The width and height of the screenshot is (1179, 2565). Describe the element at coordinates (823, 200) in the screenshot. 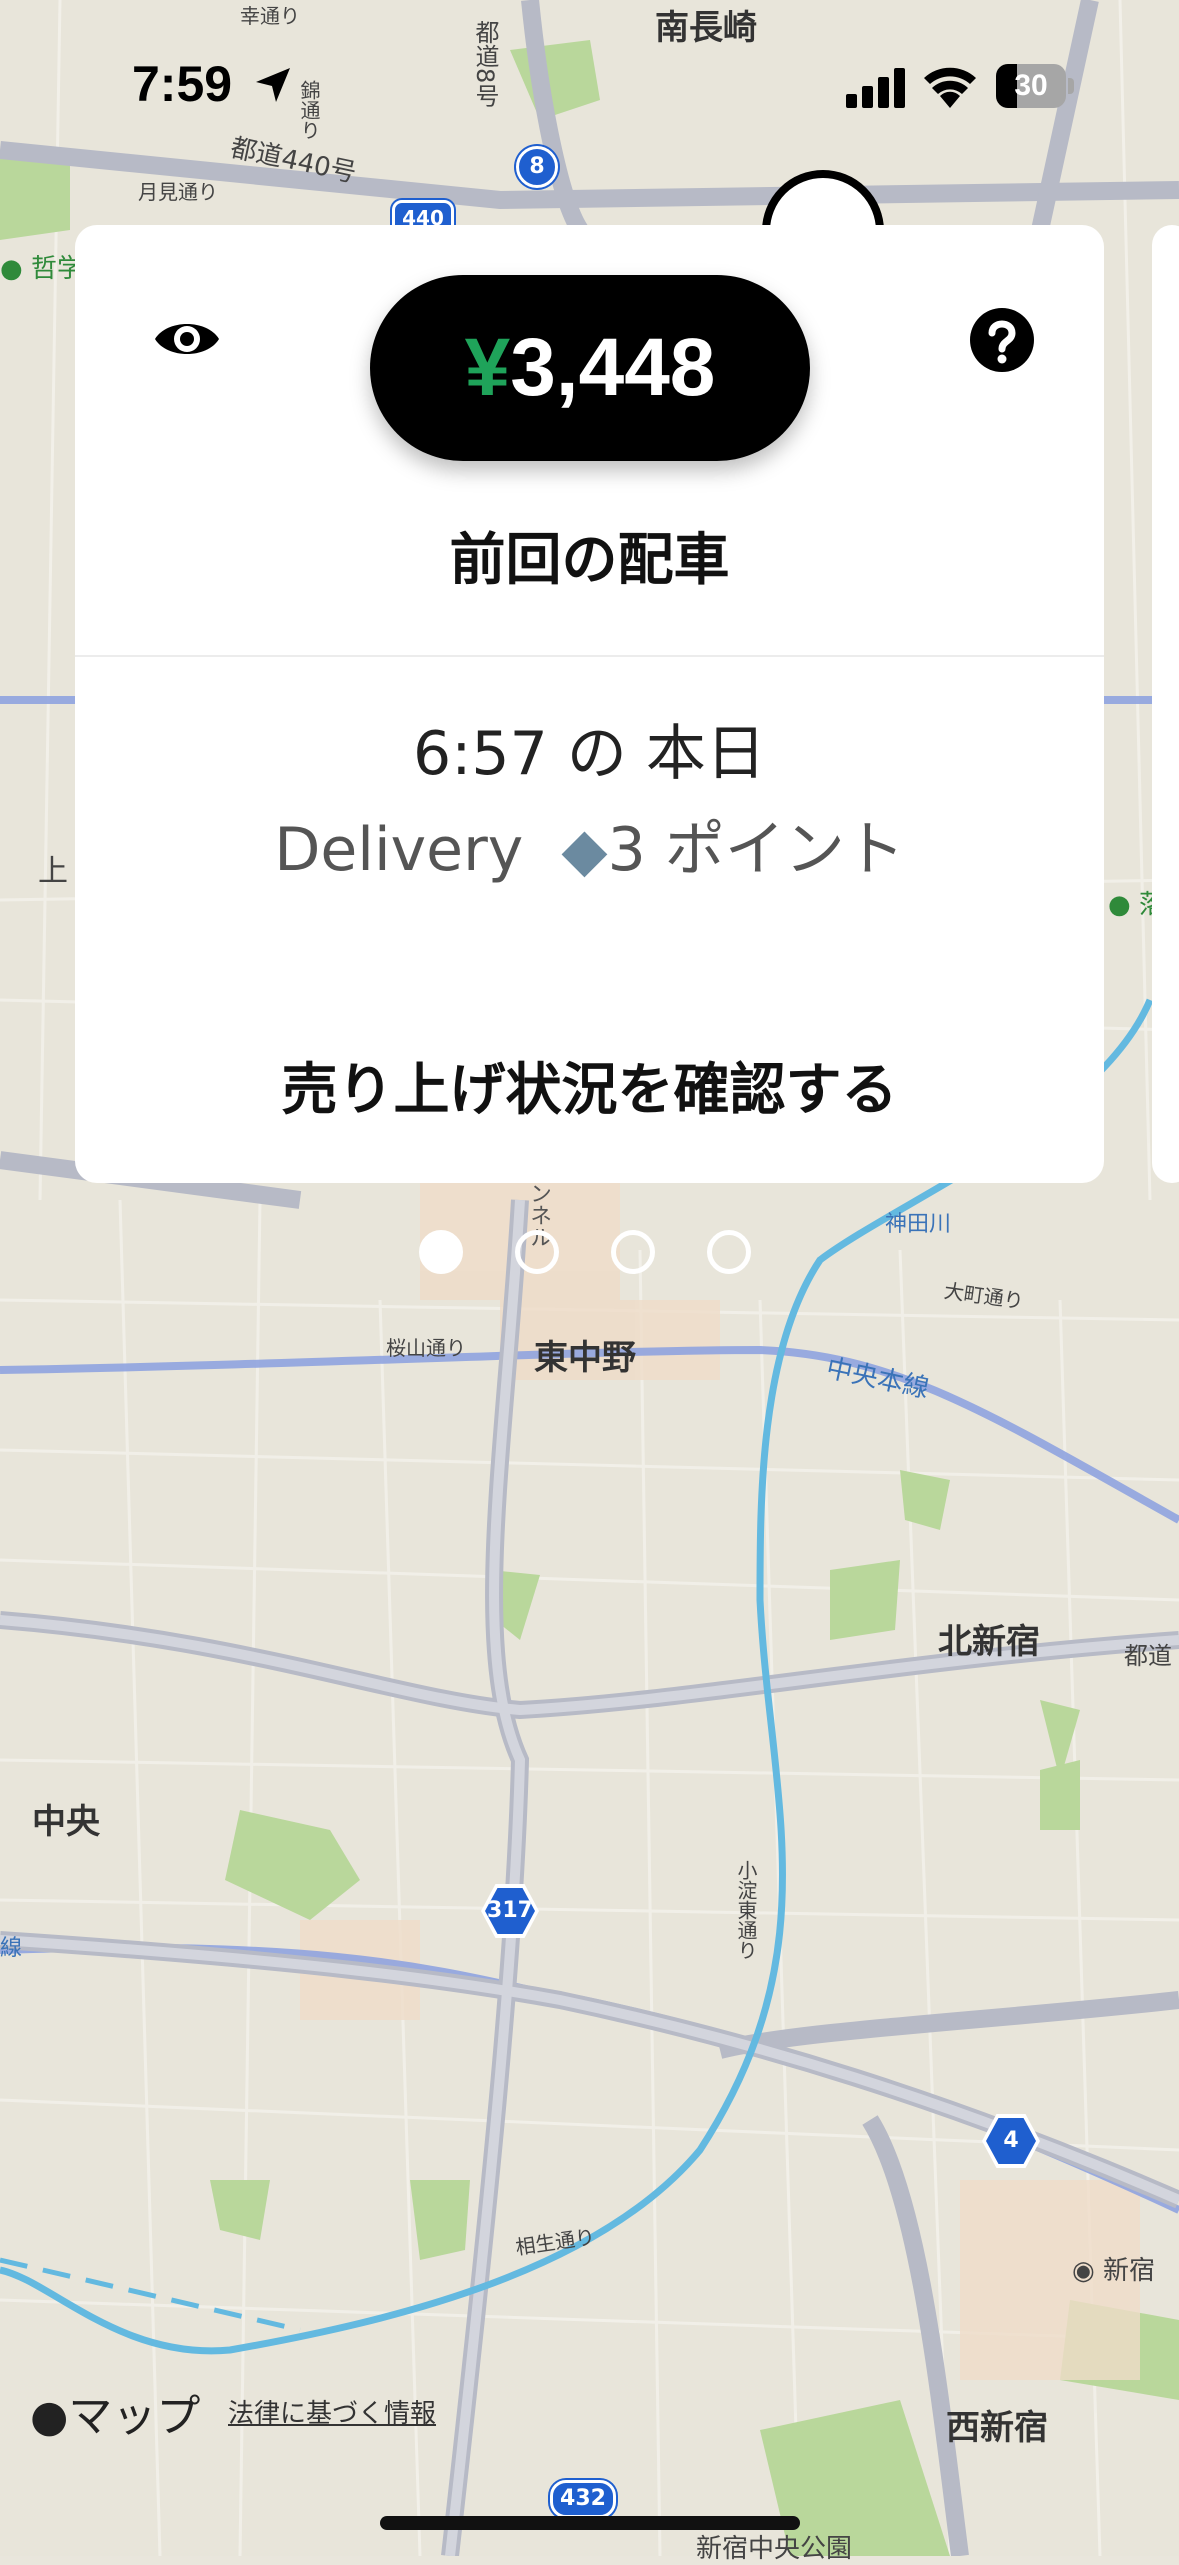

I see `menu-button` at that location.